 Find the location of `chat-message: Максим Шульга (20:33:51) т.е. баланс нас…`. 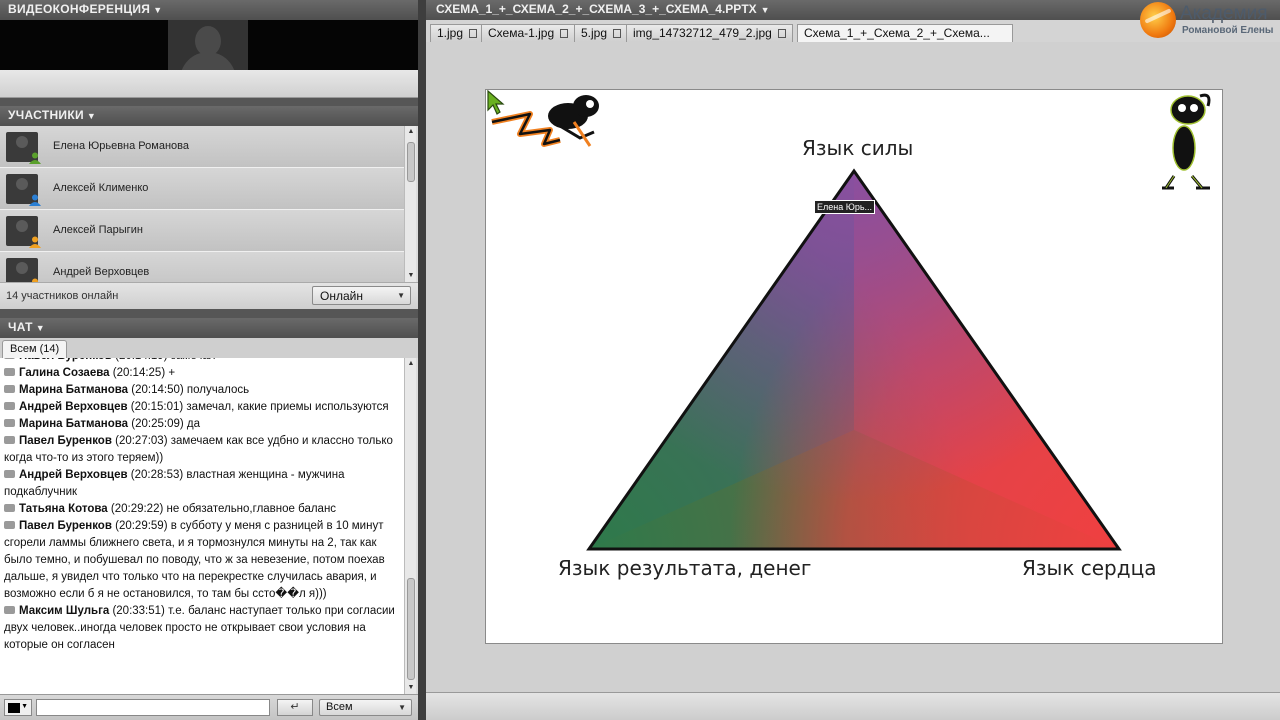

chat-message: Максим Шульга (20:33:51) т.е. баланс нас… is located at coordinates (201, 628).